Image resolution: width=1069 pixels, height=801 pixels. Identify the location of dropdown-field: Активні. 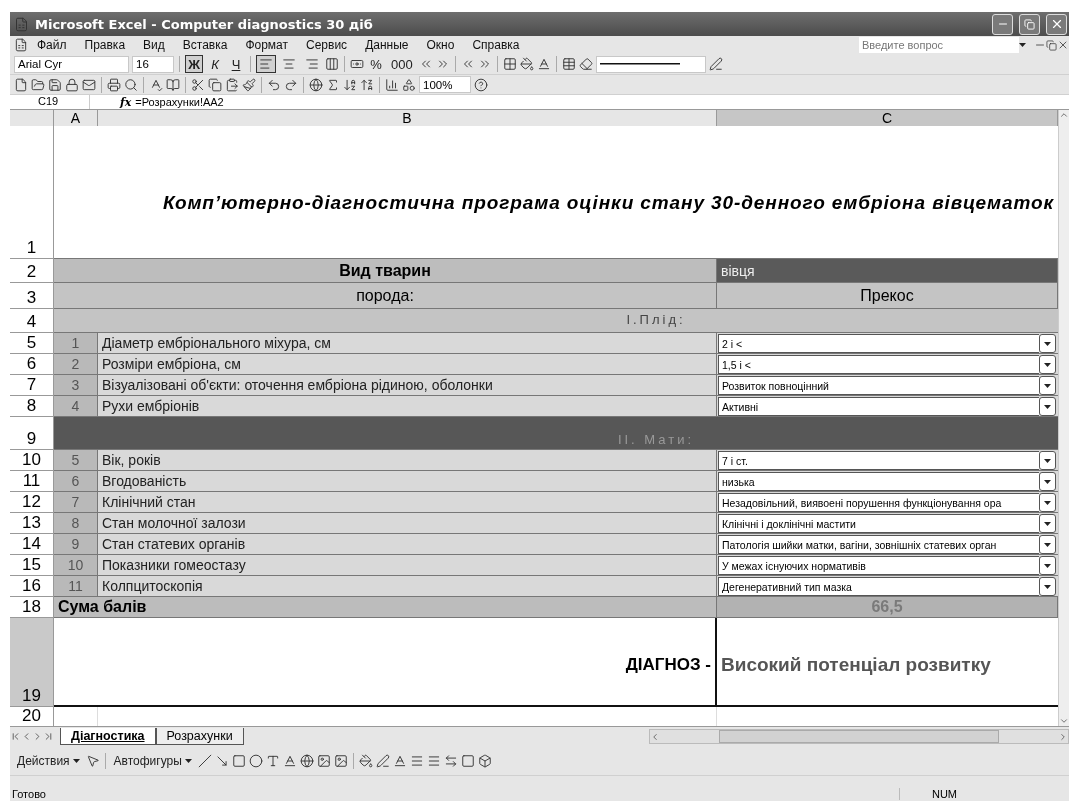
(878, 406).